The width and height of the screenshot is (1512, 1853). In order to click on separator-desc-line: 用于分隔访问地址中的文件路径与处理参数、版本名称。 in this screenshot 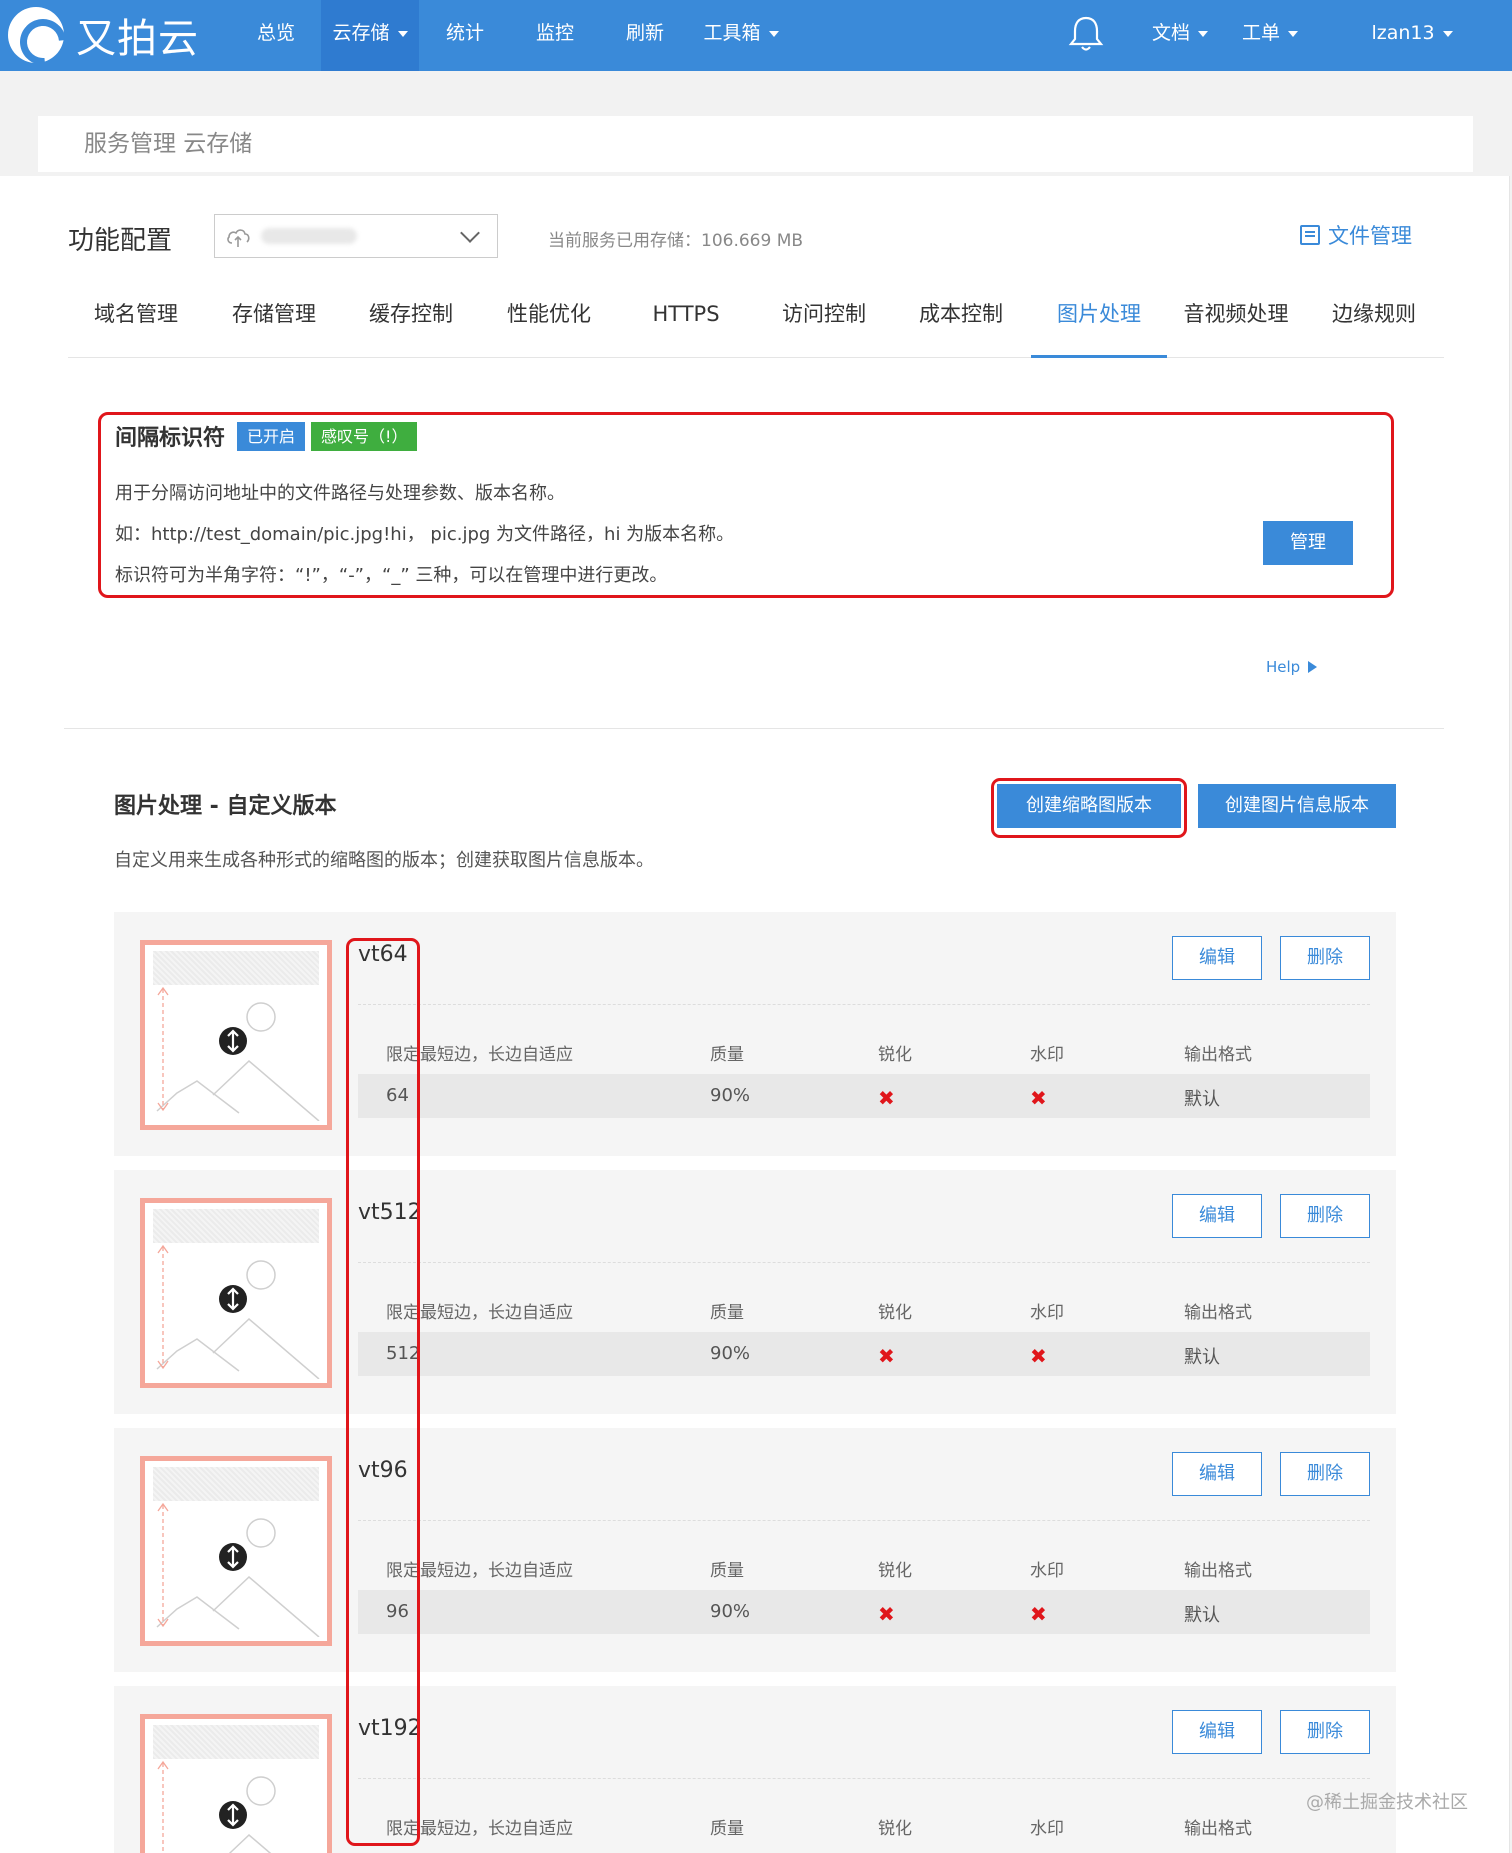, I will do `click(340, 493)`.